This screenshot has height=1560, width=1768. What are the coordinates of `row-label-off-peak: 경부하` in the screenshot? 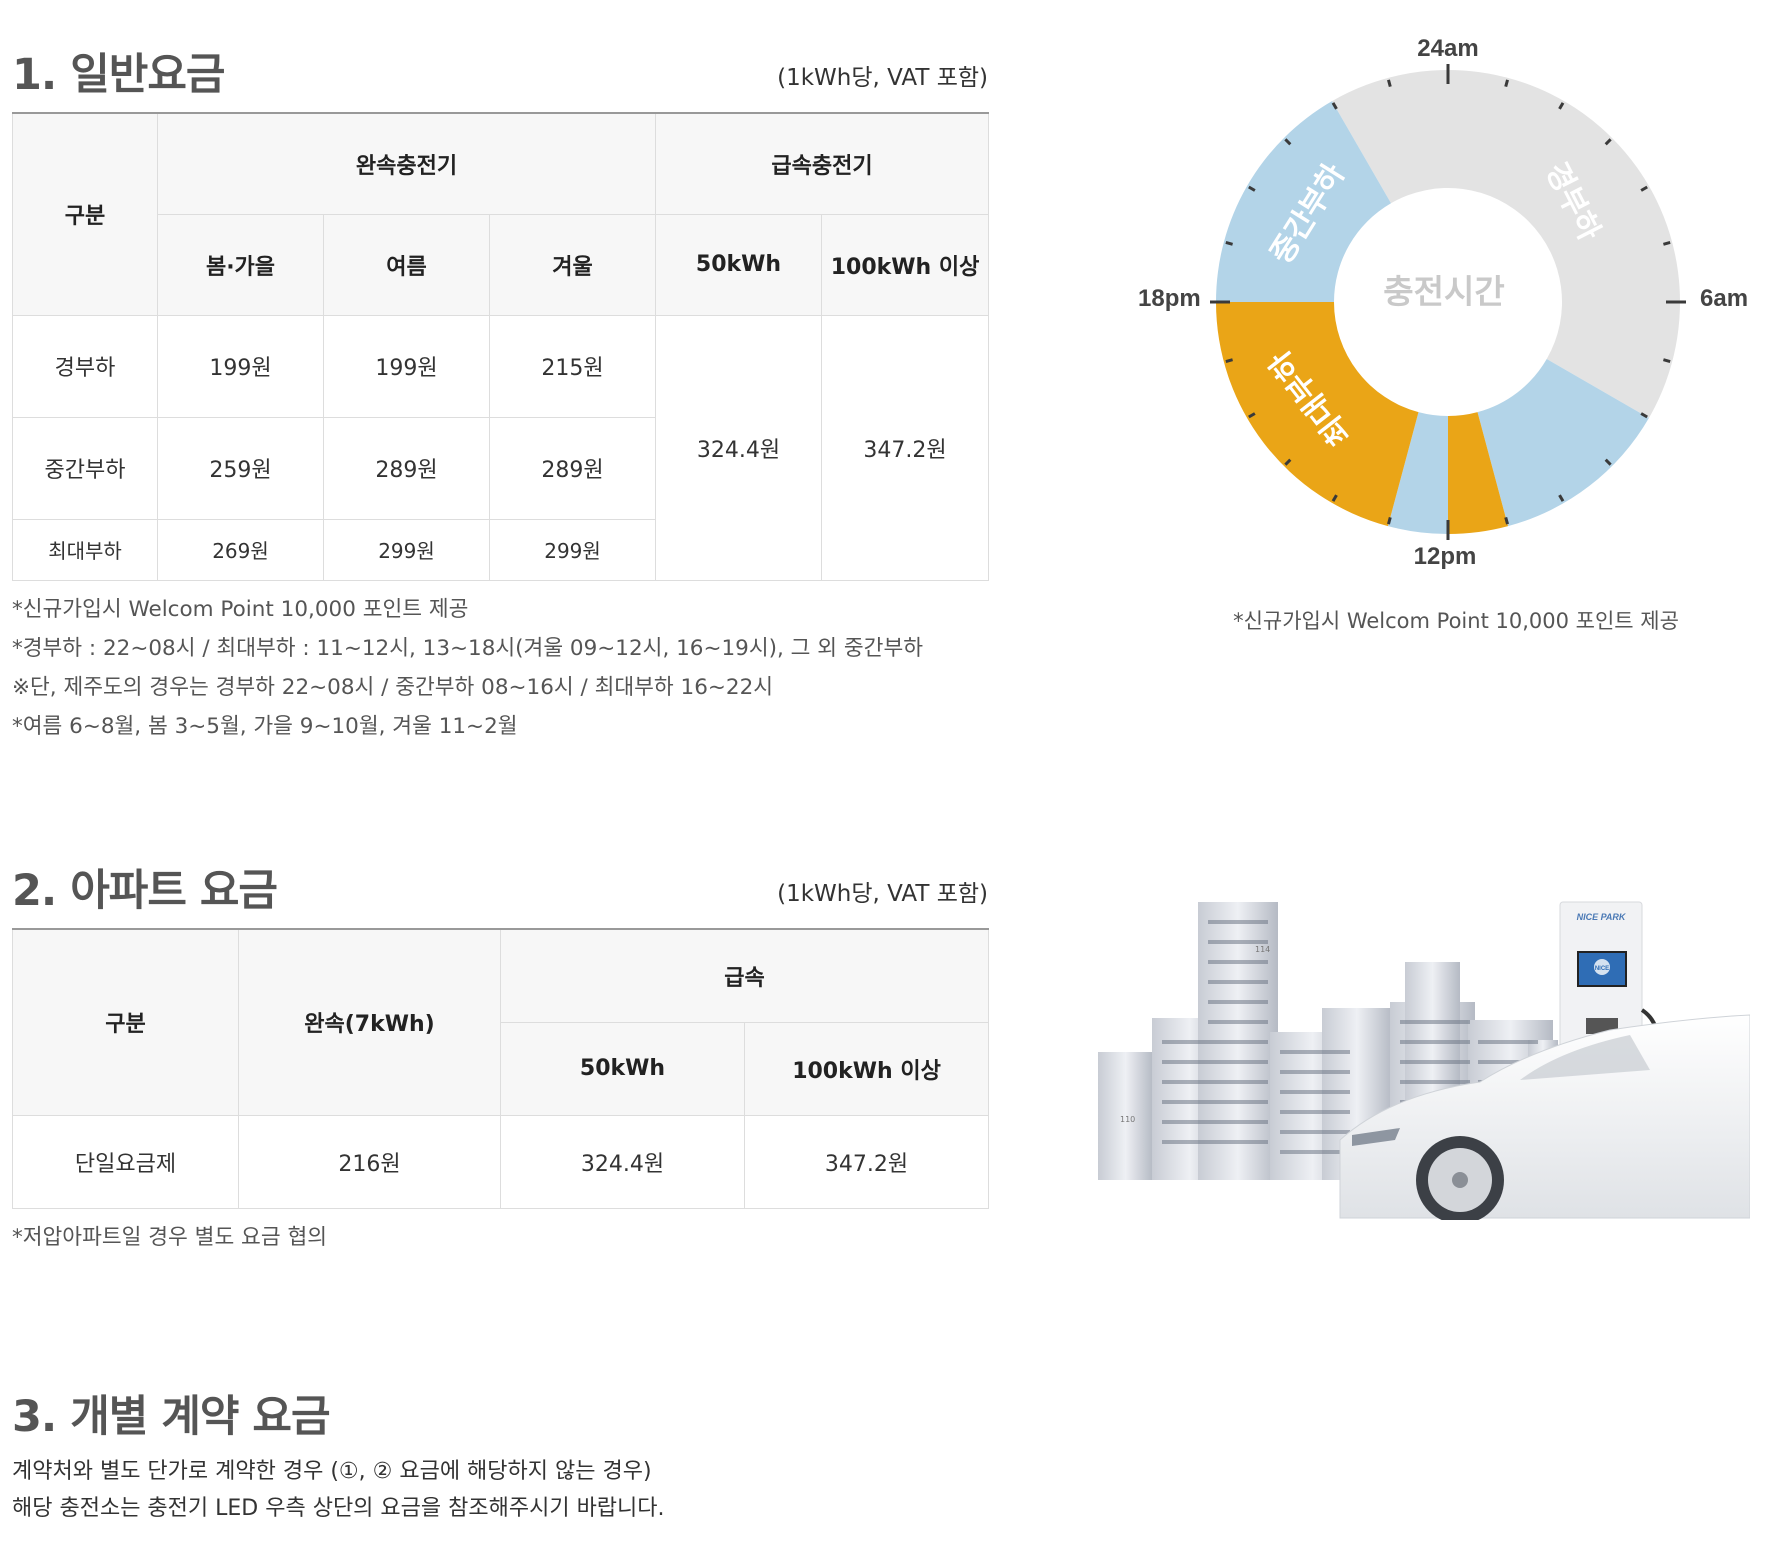 It's located at (85, 366).